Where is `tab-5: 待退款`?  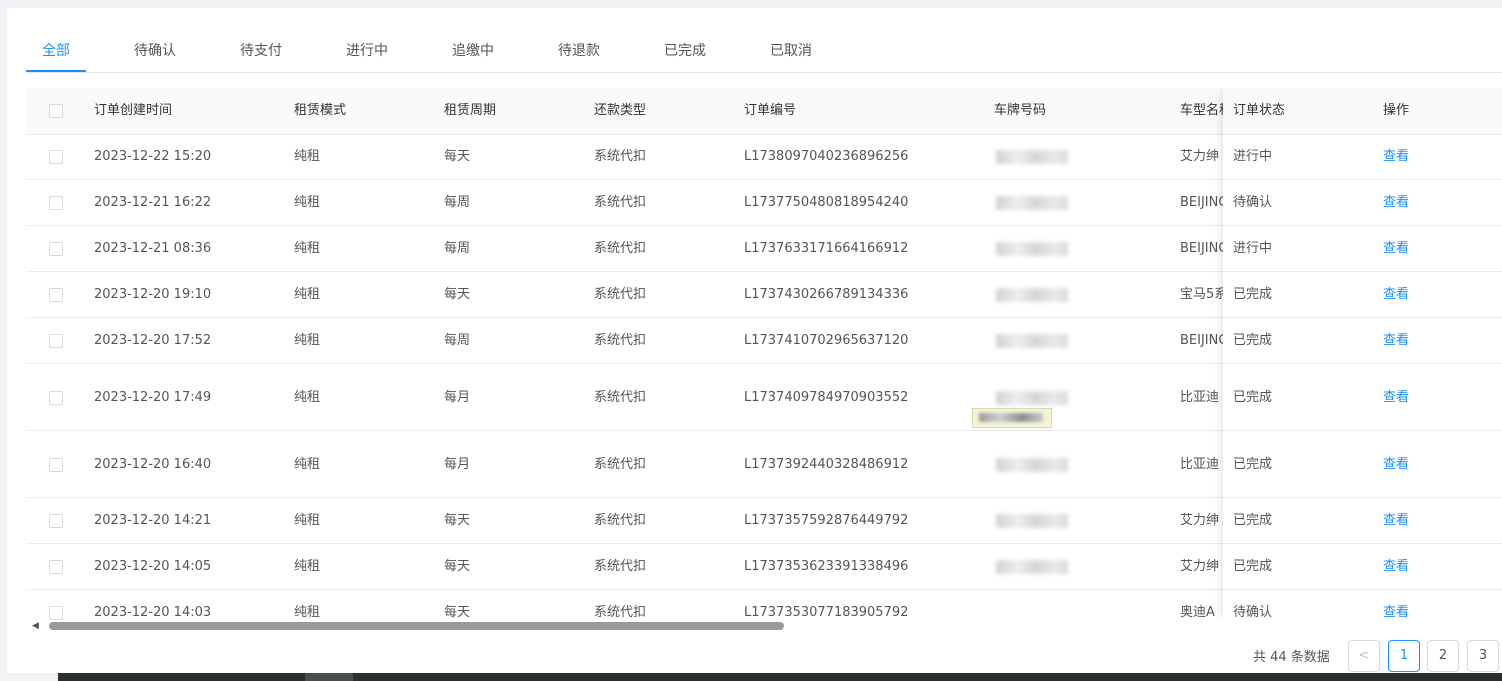
tab-5: 待退款 is located at coordinates (593, 54).